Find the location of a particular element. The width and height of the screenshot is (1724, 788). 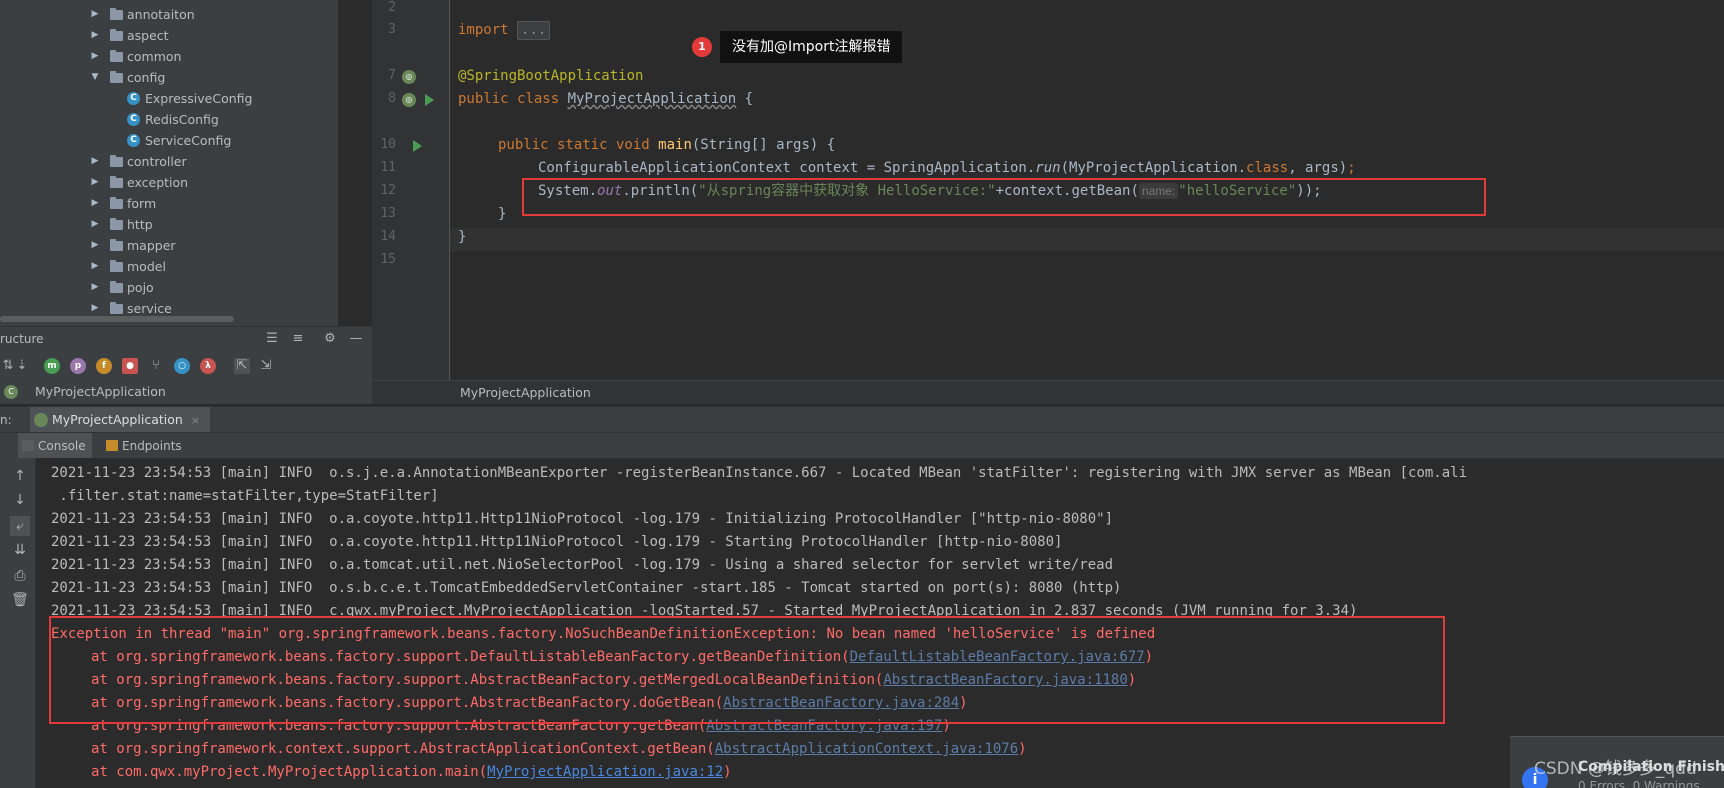

source-link: DefaultListableBeanFactory.java:677 is located at coordinates (997, 657).